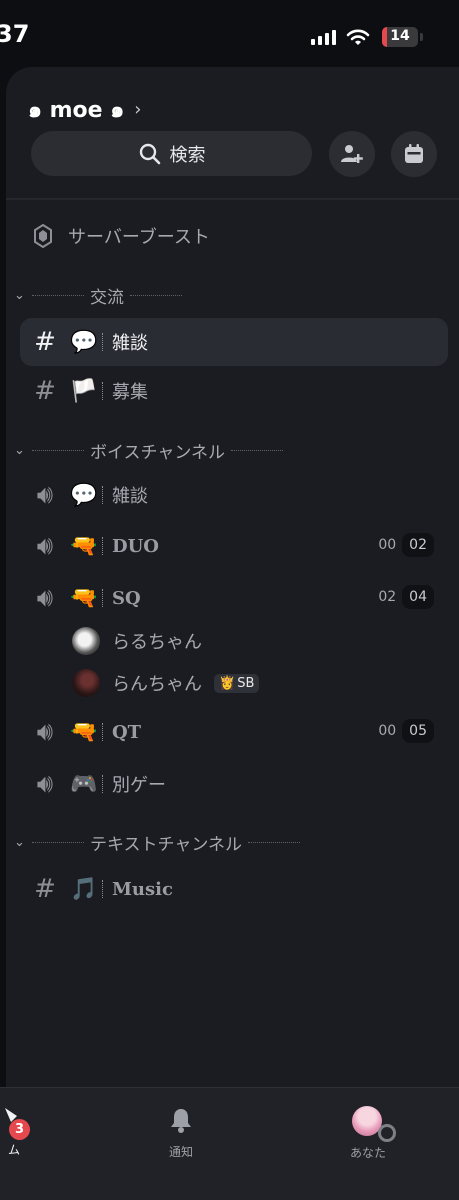  What do you see at coordinates (358, 37) in the screenshot?
I see `wifi-icon` at bounding box center [358, 37].